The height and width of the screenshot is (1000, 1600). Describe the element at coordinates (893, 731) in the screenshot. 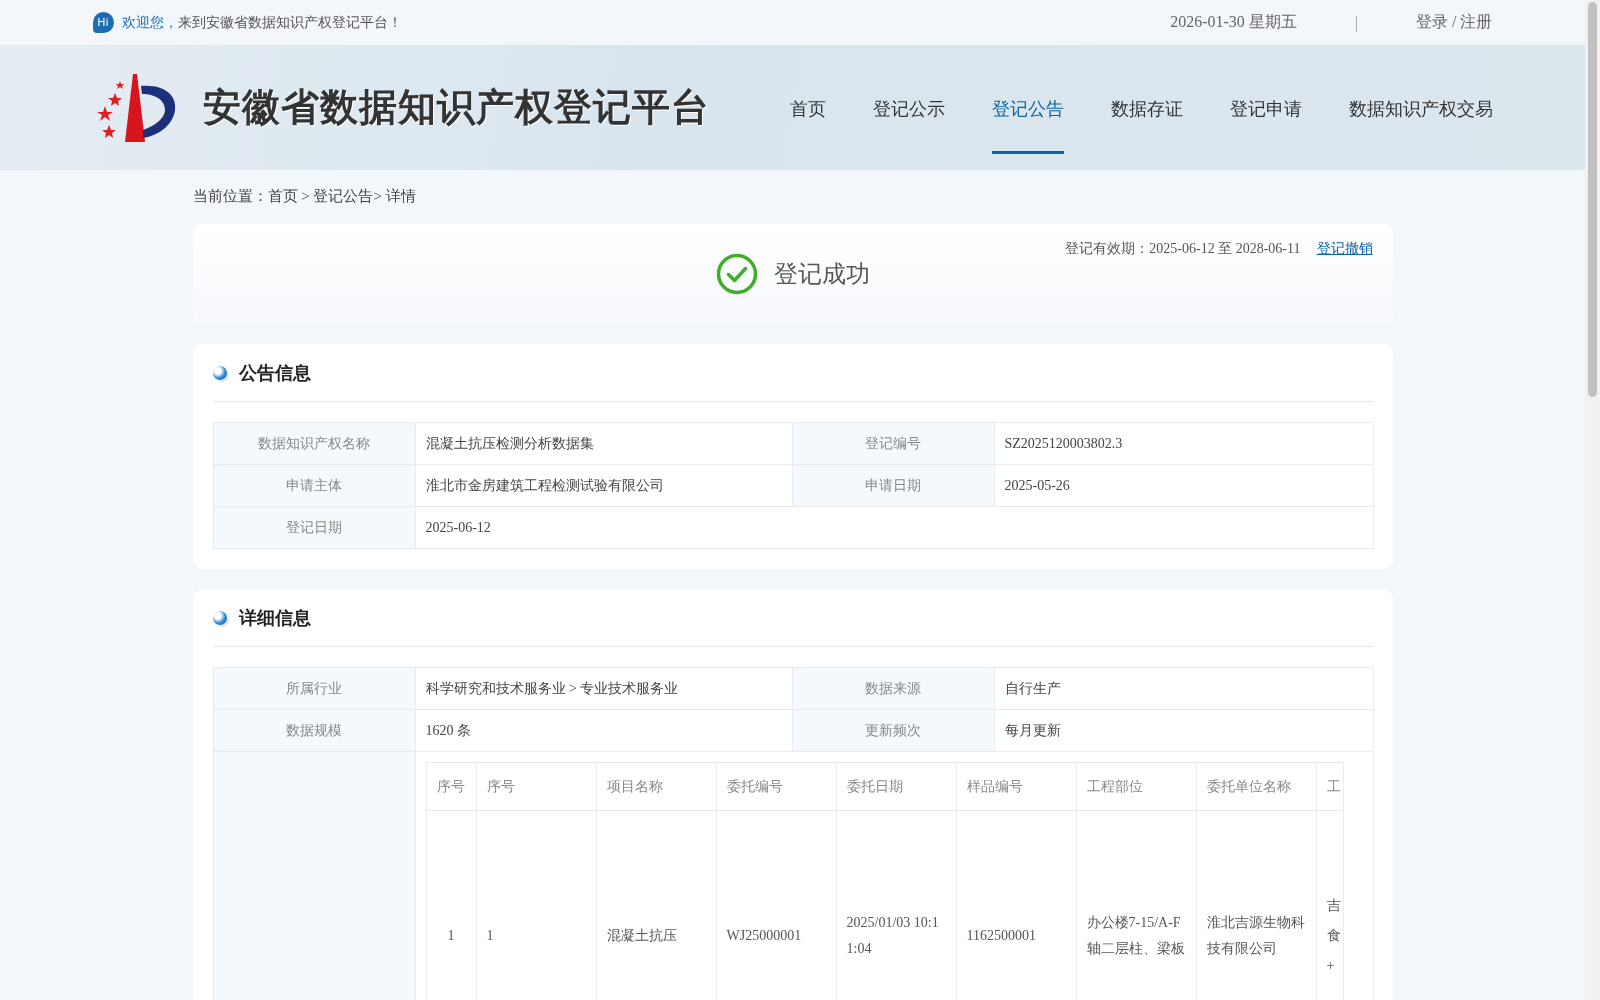

I see `field-label: 更新频次` at that location.